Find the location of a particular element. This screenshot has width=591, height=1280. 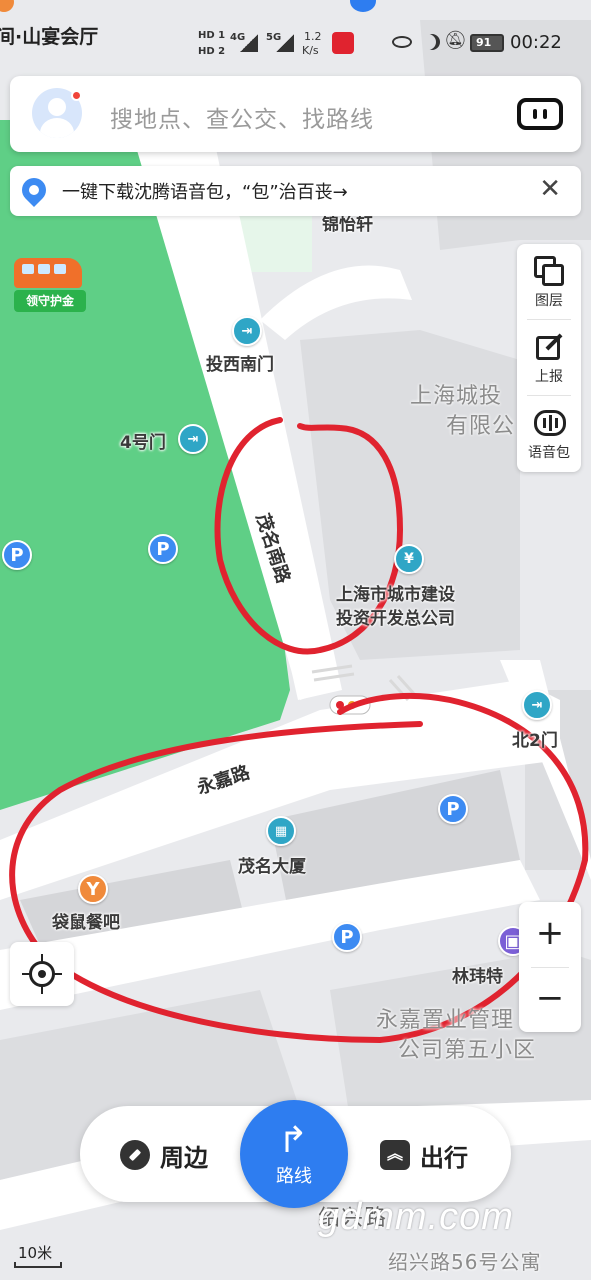

zoom-in-button: + is located at coordinates (550, 934).